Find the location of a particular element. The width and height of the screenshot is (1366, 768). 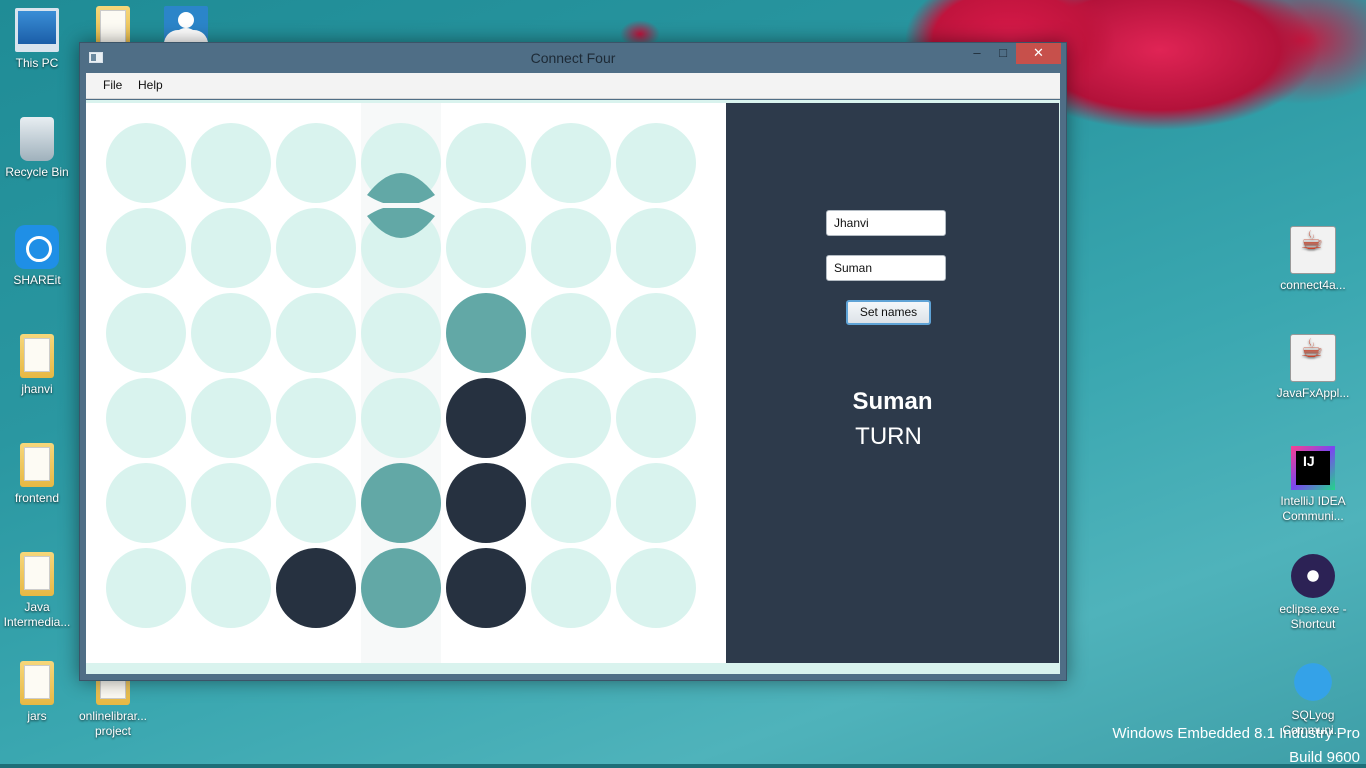

desktop-icon-label: This PC is located at coordinates (37, 63).